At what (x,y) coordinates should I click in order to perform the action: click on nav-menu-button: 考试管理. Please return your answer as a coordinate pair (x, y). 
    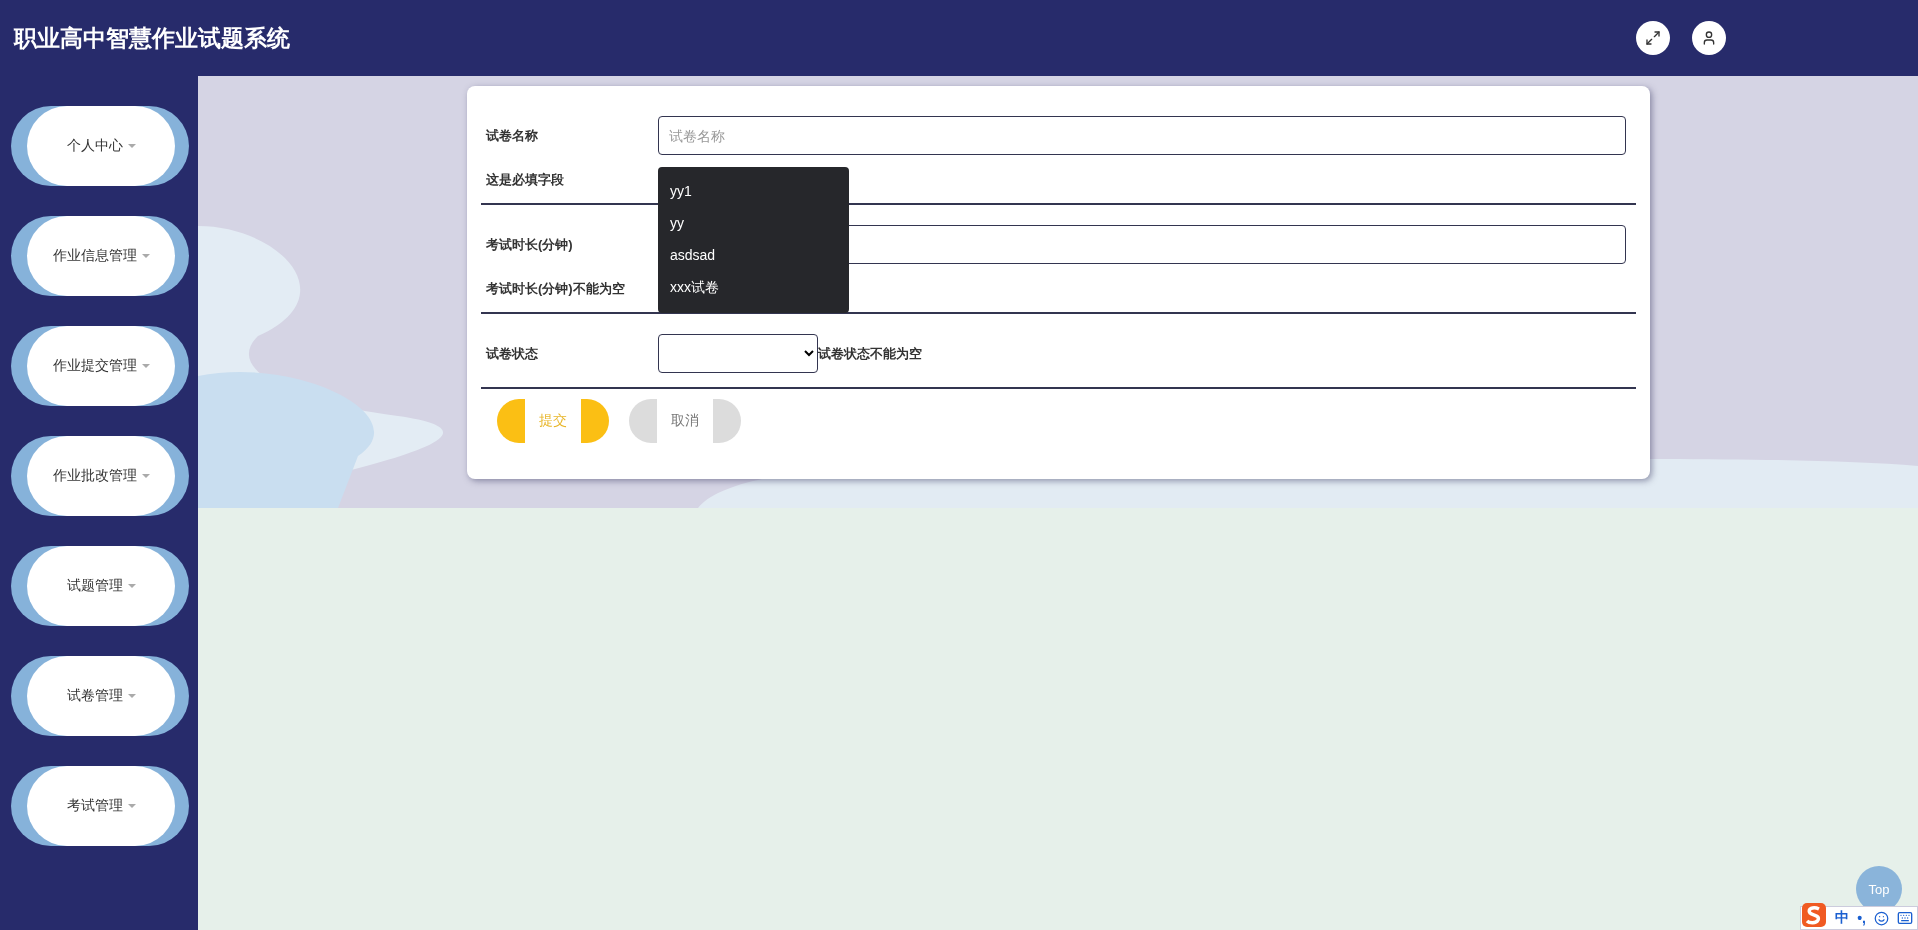
    Looking at the image, I should click on (100, 806).